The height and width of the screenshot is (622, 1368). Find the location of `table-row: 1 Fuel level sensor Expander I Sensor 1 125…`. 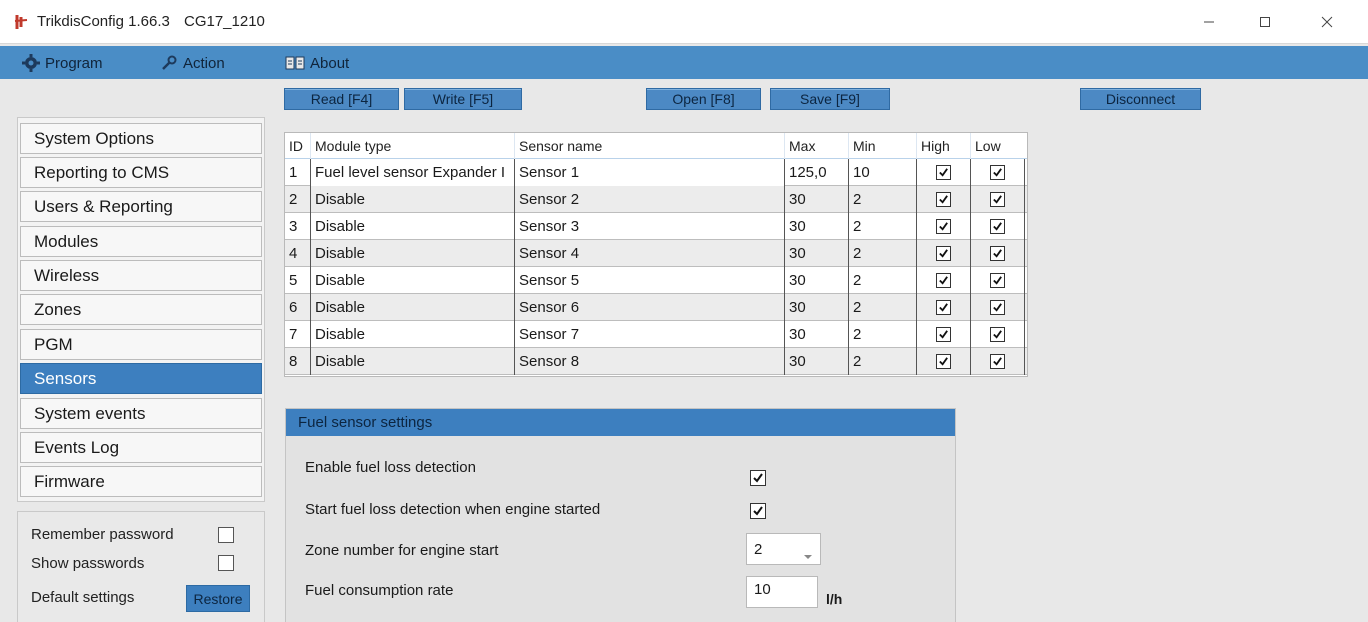

table-row: 1 Fuel level sensor Expander I Sensor 1 125… is located at coordinates (656, 172).